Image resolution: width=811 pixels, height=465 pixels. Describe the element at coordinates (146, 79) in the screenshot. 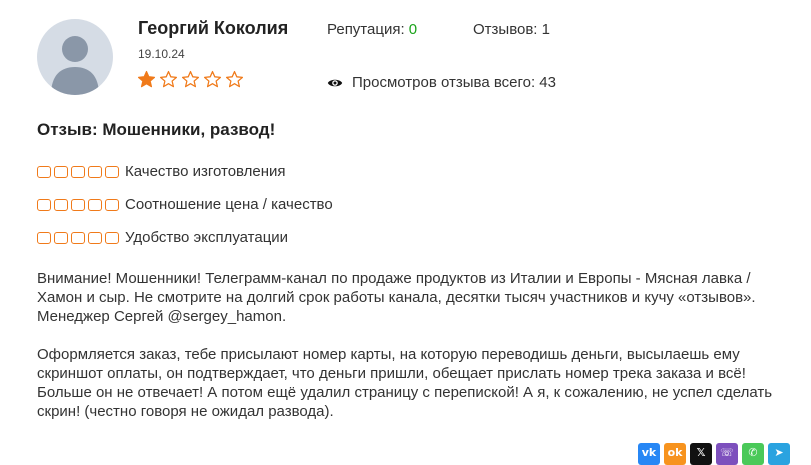

I see `star-filled-icon` at that location.